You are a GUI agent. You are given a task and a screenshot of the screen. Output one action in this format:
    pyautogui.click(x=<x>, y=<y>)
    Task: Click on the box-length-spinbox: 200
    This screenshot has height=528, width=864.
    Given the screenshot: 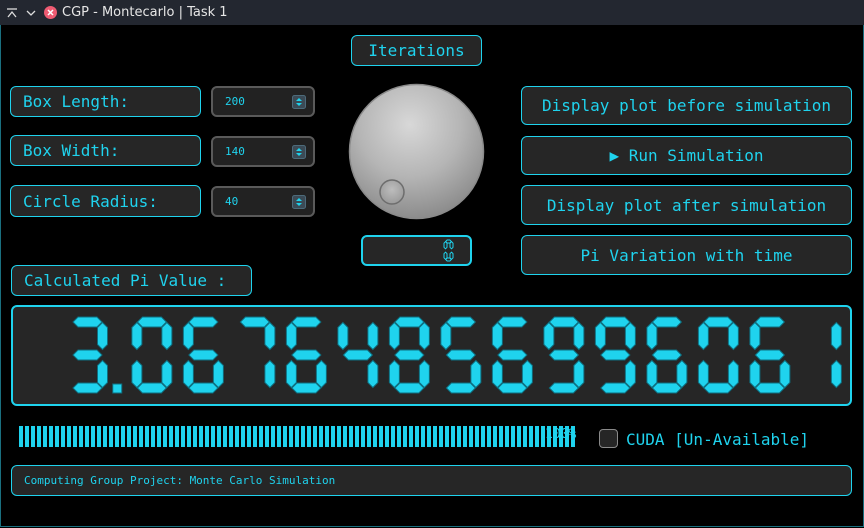 What is the action you would take?
    pyautogui.click(x=263, y=101)
    